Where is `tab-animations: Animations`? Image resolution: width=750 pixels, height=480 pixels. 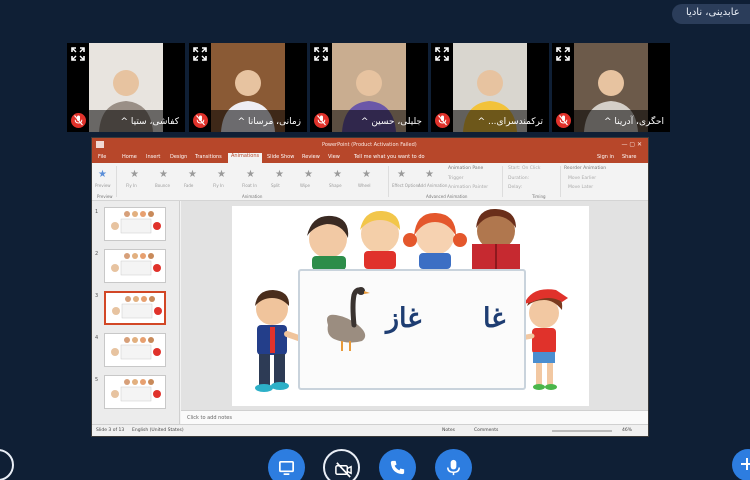 tab-animations: Animations is located at coordinates (245, 158).